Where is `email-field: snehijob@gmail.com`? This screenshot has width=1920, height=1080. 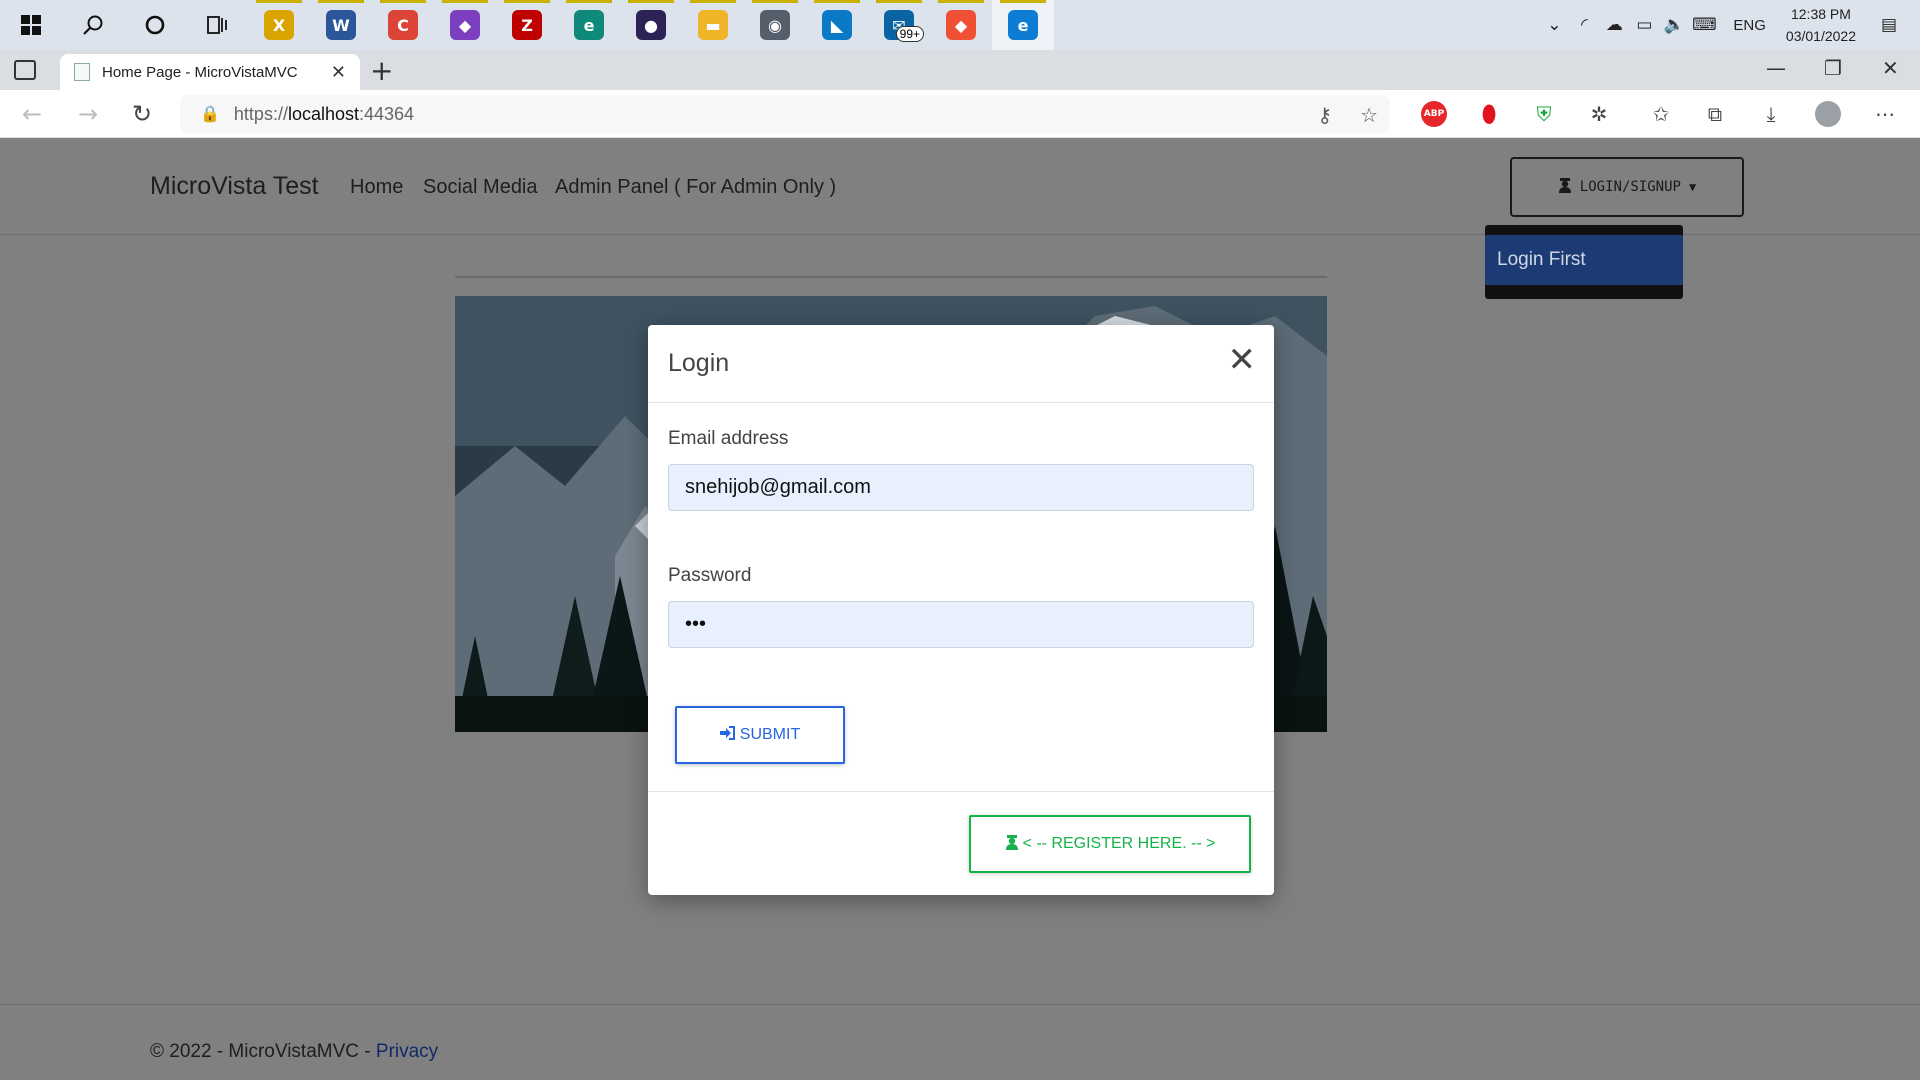 email-field: snehijob@gmail.com is located at coordinates (961, 487).